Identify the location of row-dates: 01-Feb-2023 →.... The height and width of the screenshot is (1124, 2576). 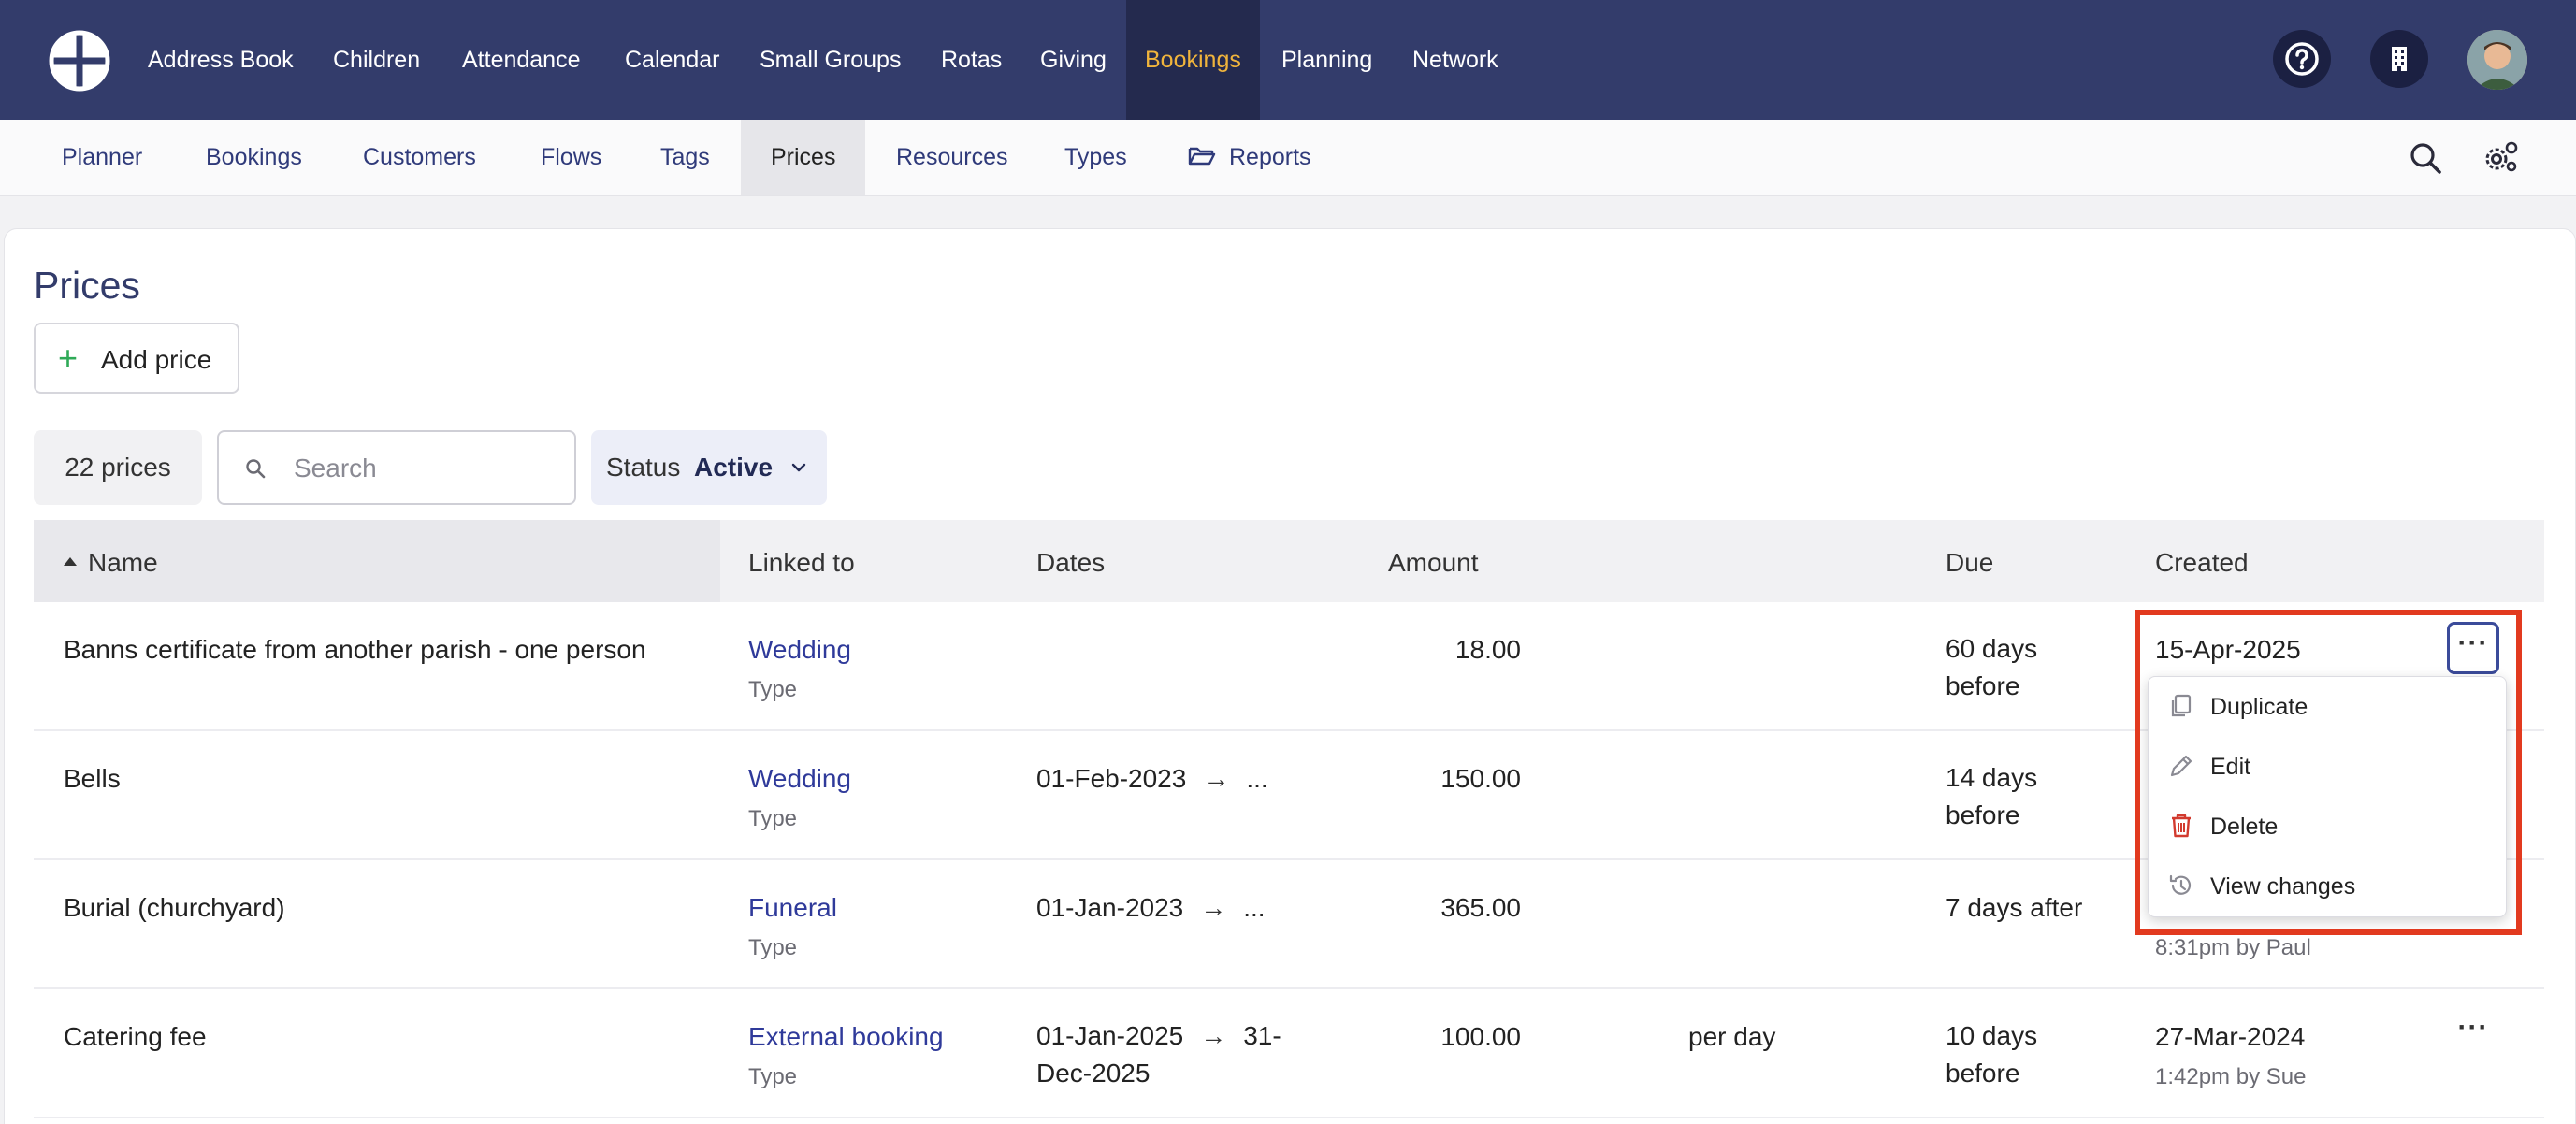
(1152, 779).